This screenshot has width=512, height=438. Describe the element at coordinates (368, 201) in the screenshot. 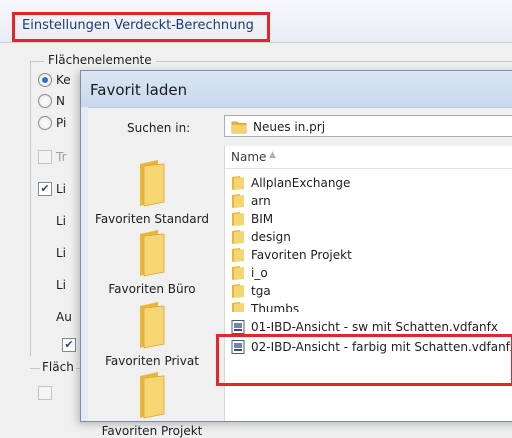

I see `folder-row: arn` at that location.